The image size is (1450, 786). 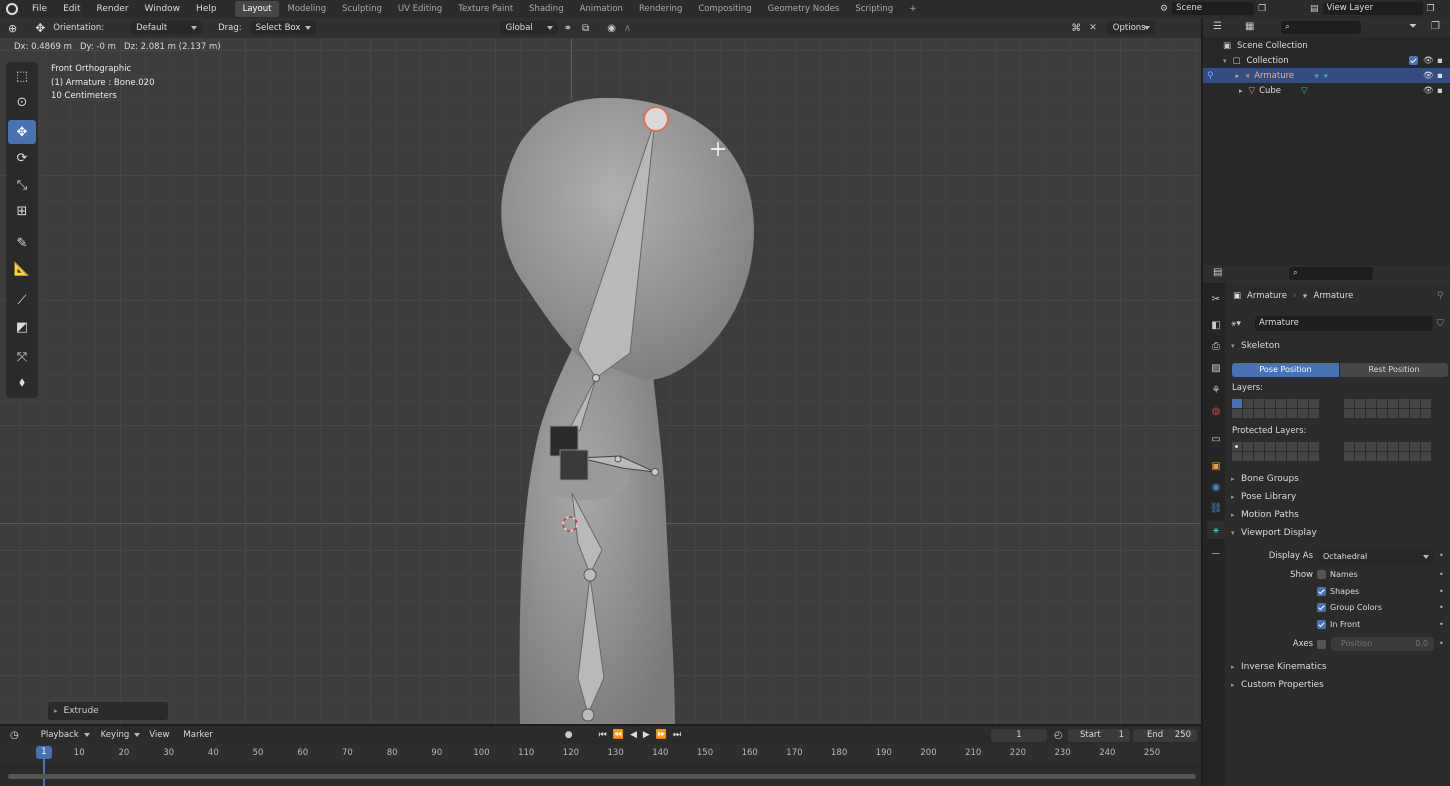 I want to click on properties-search: ⌕, so click(x=1331, y=273).